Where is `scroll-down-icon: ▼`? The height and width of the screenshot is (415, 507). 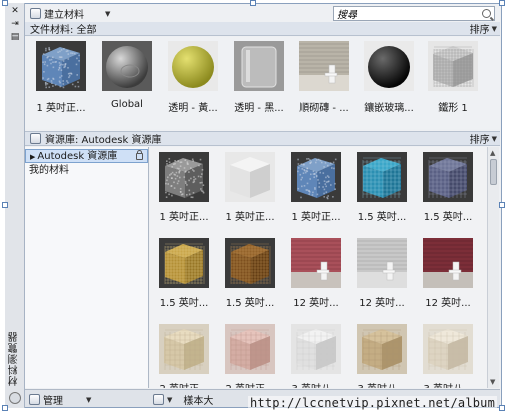 scroll-down-icon: ▼ is located at coordinates (492, 382).